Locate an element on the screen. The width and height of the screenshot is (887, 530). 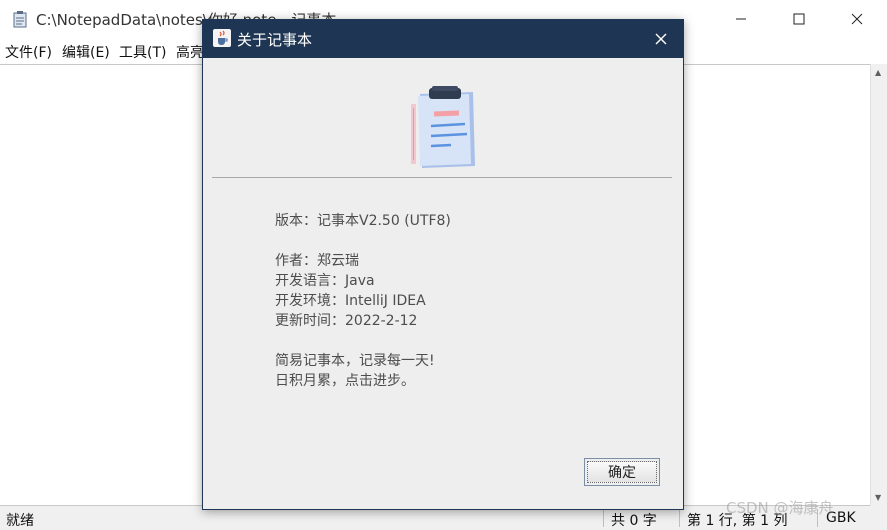
java-cup-icon is located at coordinates (222, 38).